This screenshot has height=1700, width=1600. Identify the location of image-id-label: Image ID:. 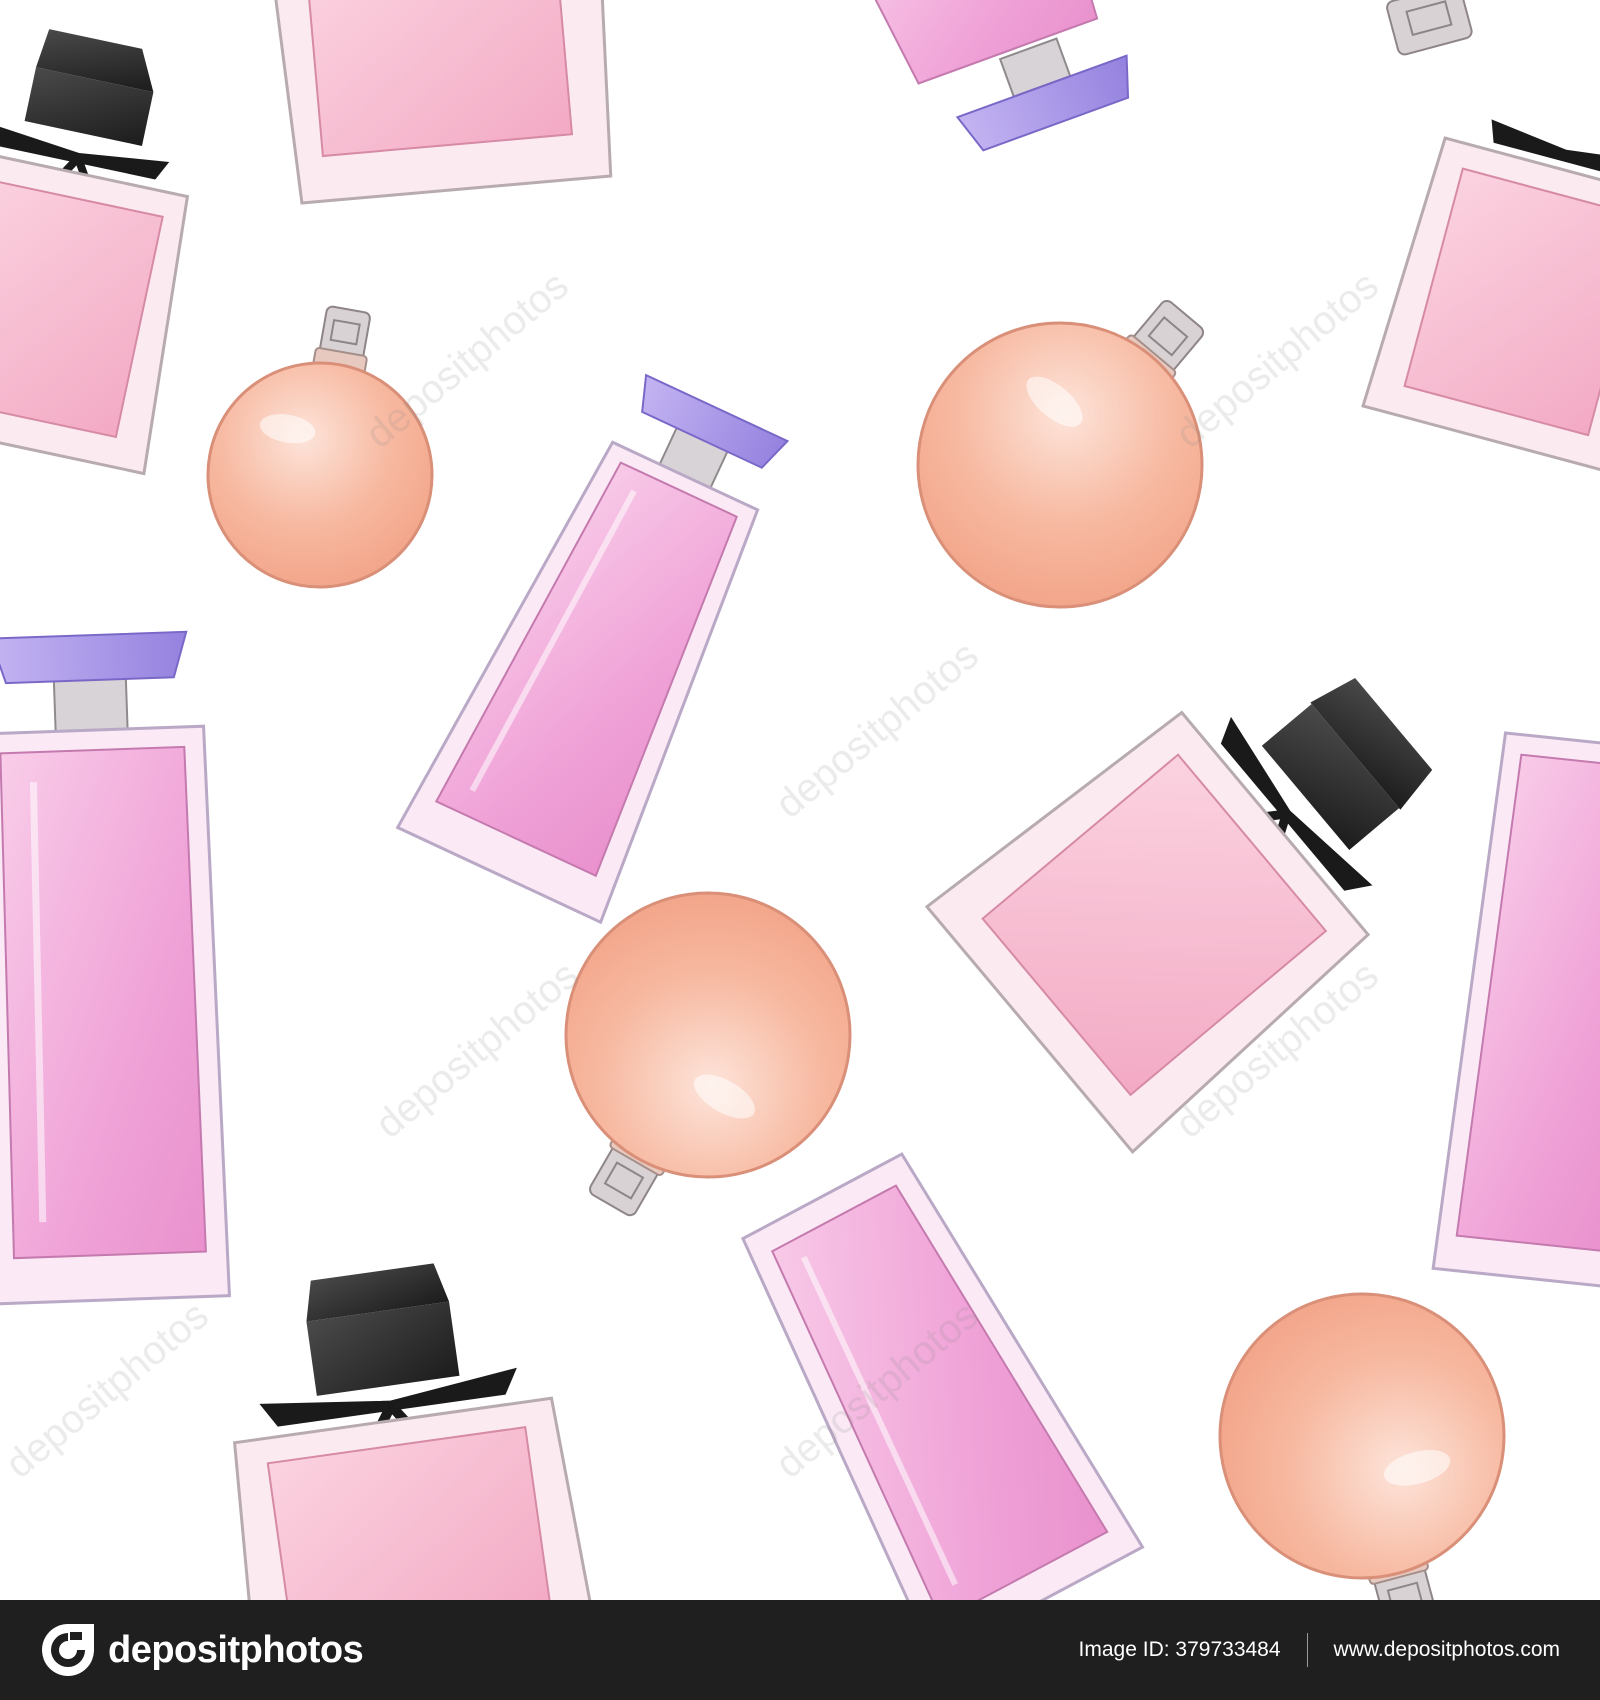
(1124, 1649).